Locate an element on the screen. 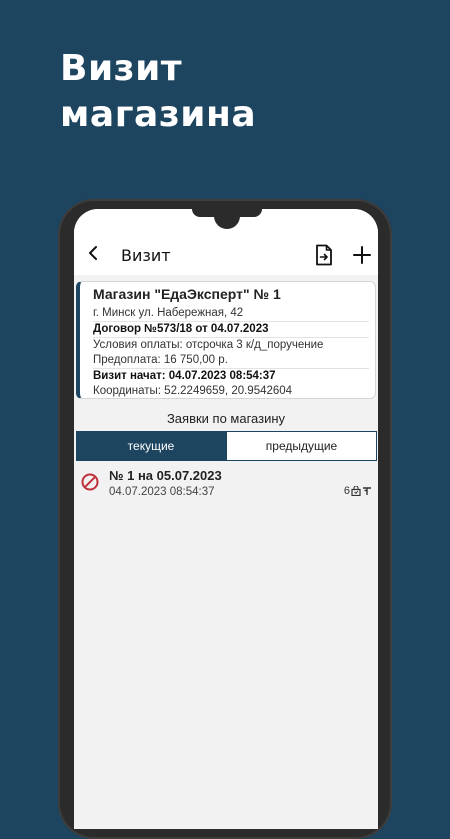  pin-icon is located at coordinates (367, 491).